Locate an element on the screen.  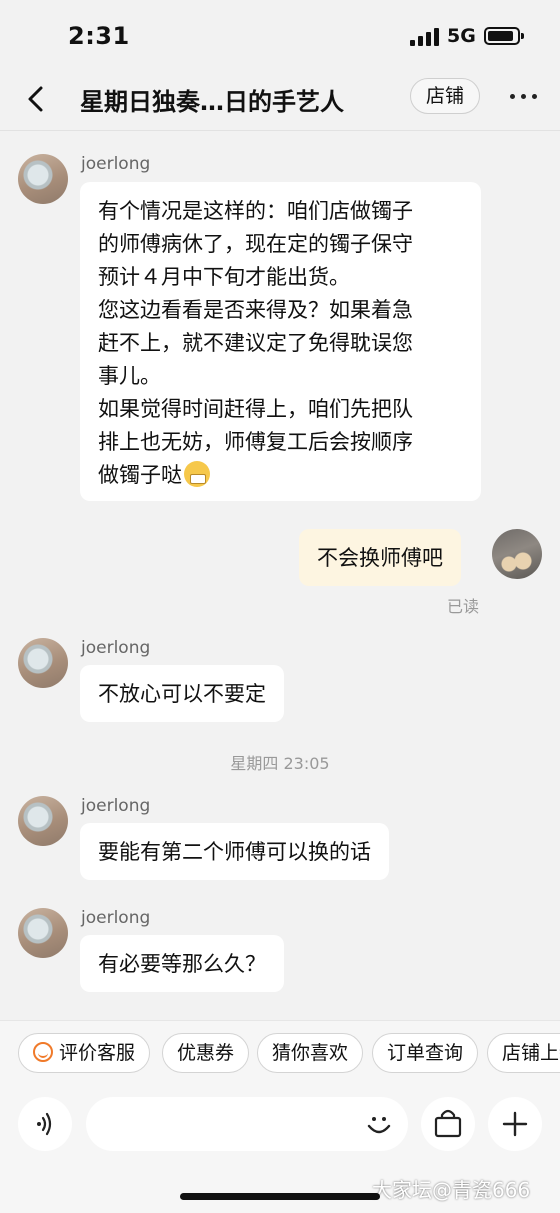
message-text: 不放心可以不要定 is located at coordinates (182, 694).